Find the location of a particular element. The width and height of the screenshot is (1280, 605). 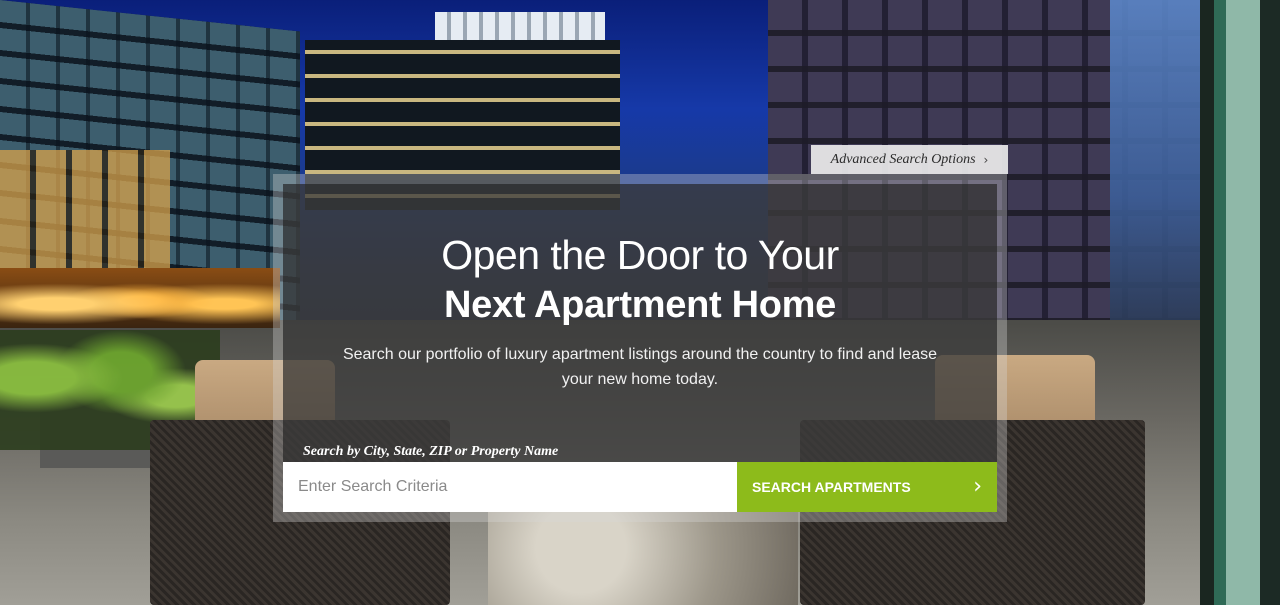

advanced-search-label: Advanced Search Options is located at coordinates (903, 159).